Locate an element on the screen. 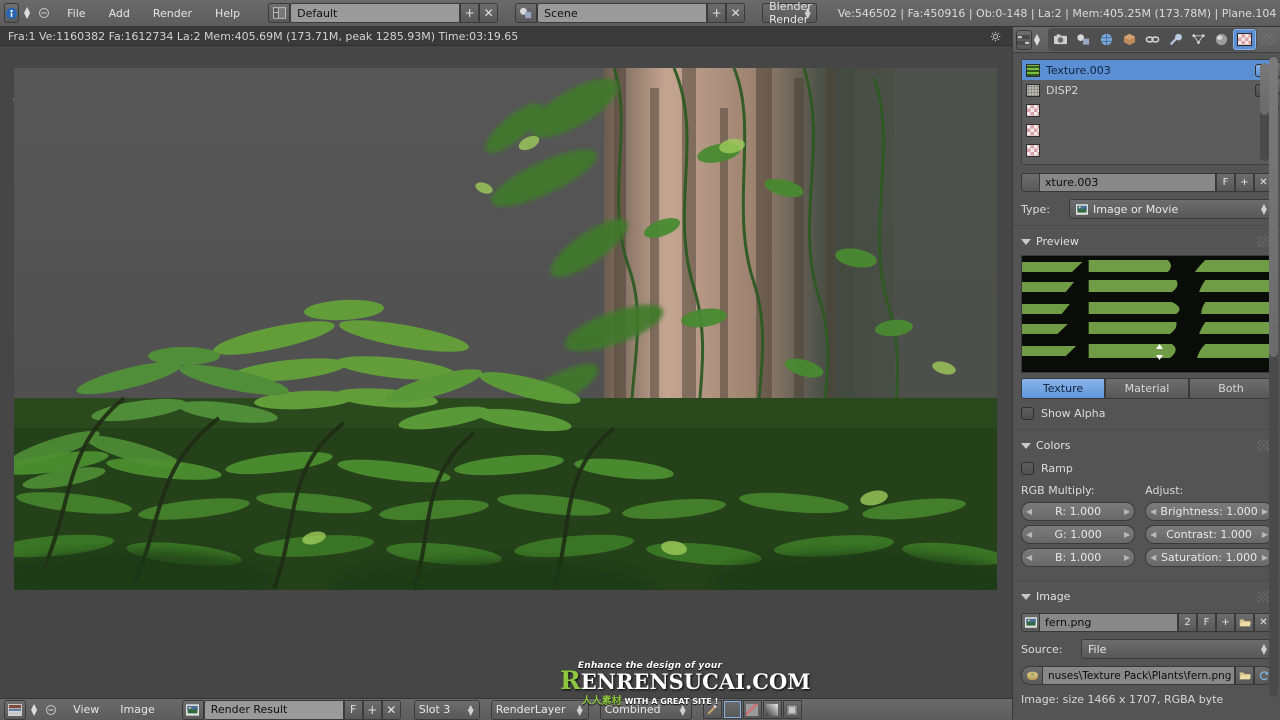 The width and height of the screenshot is (1280, 720). tab-render-icon is located at coordinates (1060, 39).